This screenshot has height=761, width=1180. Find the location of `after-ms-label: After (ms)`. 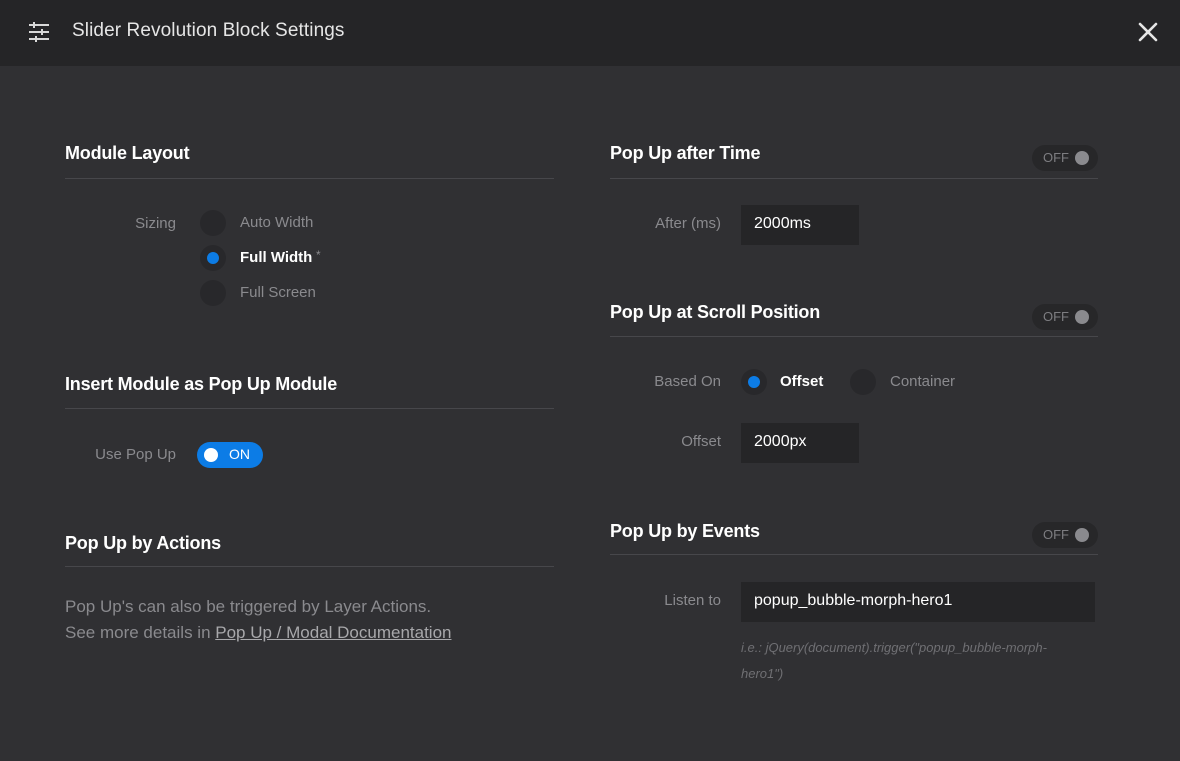

after-ms-label: After (ms) is located at coordinates (688, 223).